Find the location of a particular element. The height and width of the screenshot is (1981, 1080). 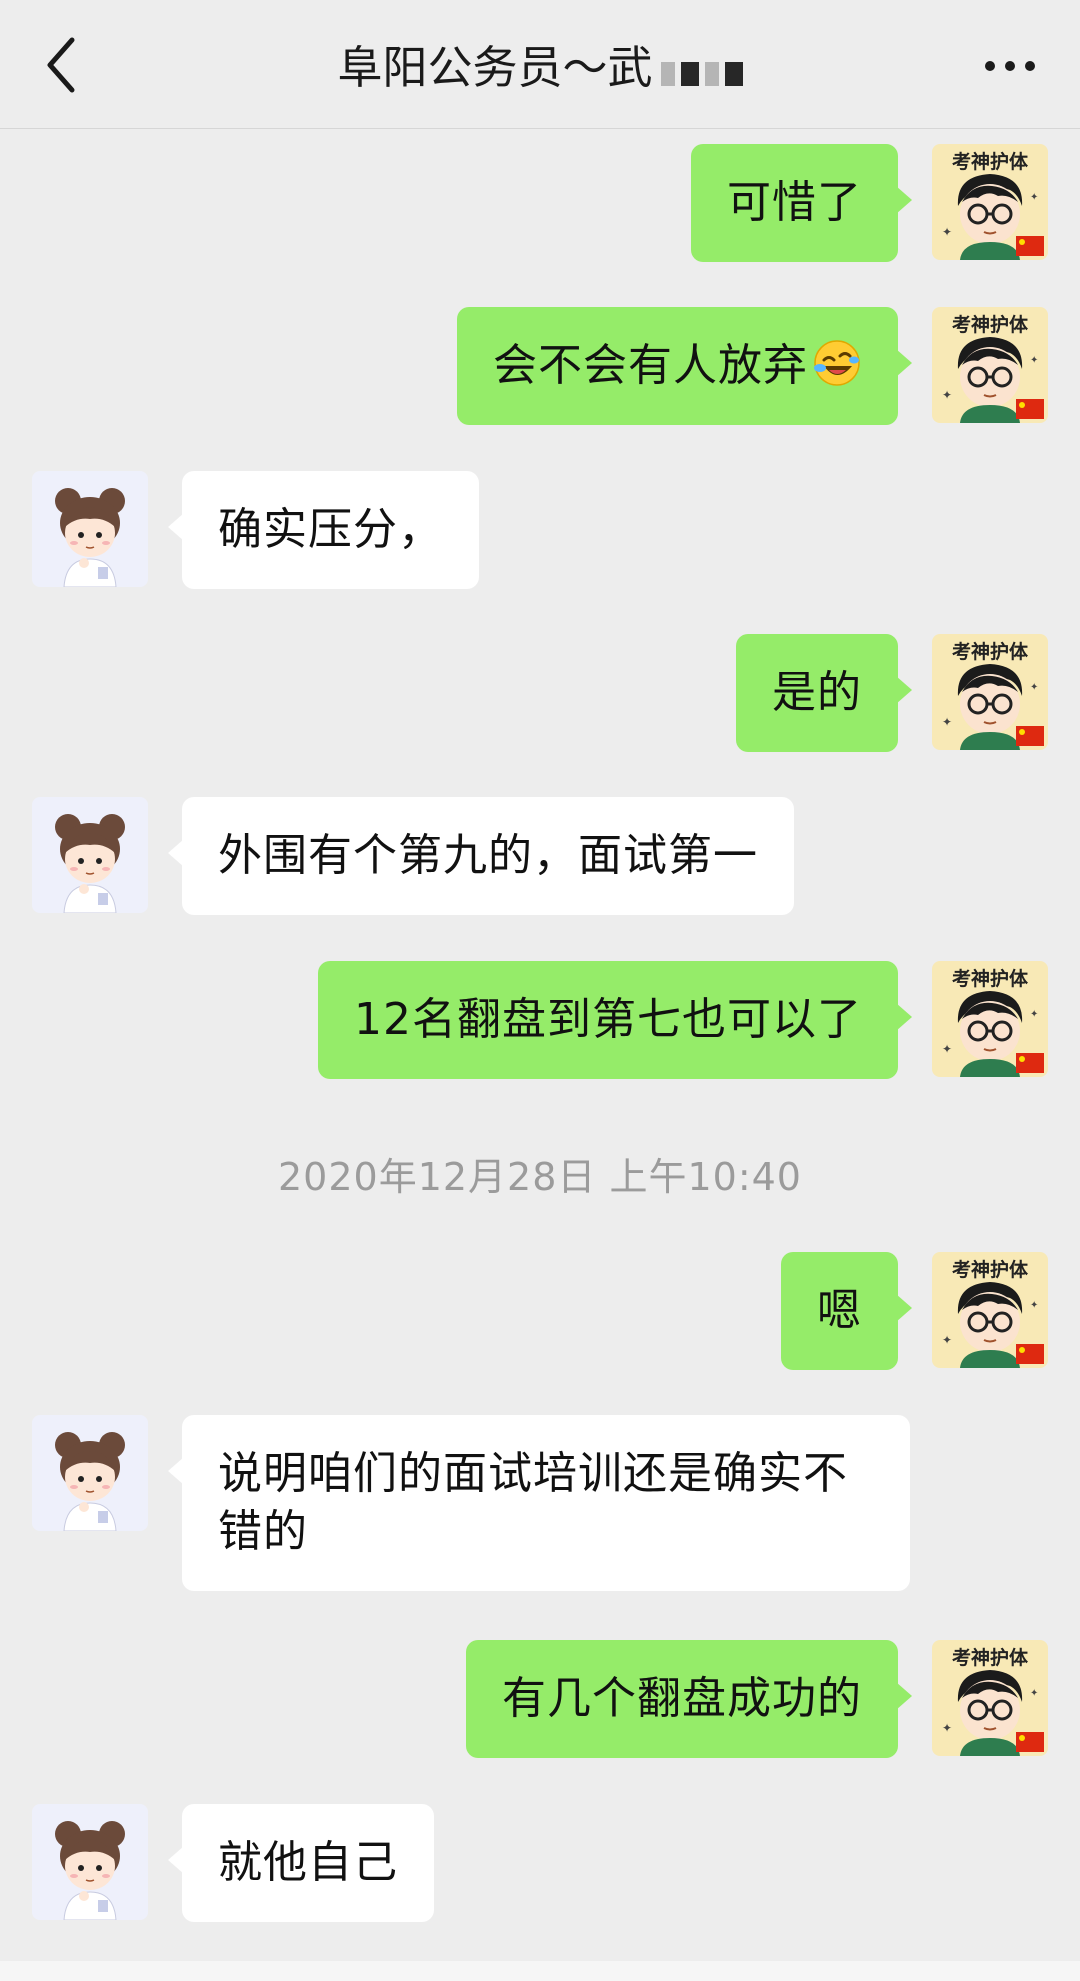

chevron-left-icon is located at coordinates (61, 65).